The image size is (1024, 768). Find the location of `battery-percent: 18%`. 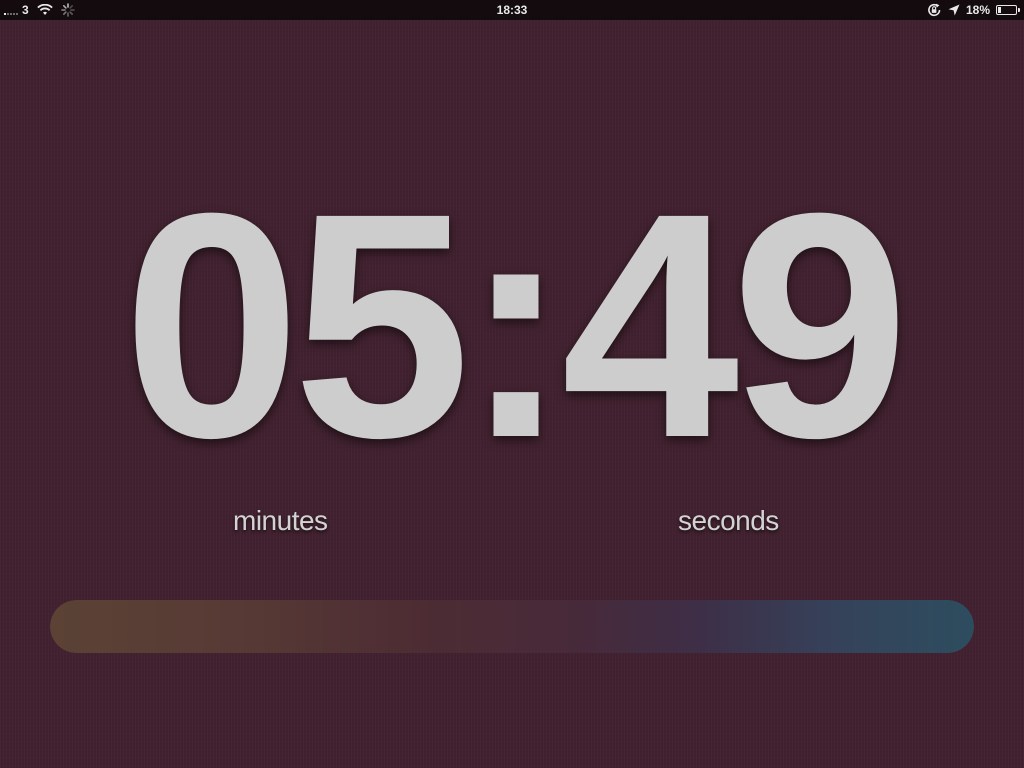

battery-percent: 18% is located at coordinates (977, 10).